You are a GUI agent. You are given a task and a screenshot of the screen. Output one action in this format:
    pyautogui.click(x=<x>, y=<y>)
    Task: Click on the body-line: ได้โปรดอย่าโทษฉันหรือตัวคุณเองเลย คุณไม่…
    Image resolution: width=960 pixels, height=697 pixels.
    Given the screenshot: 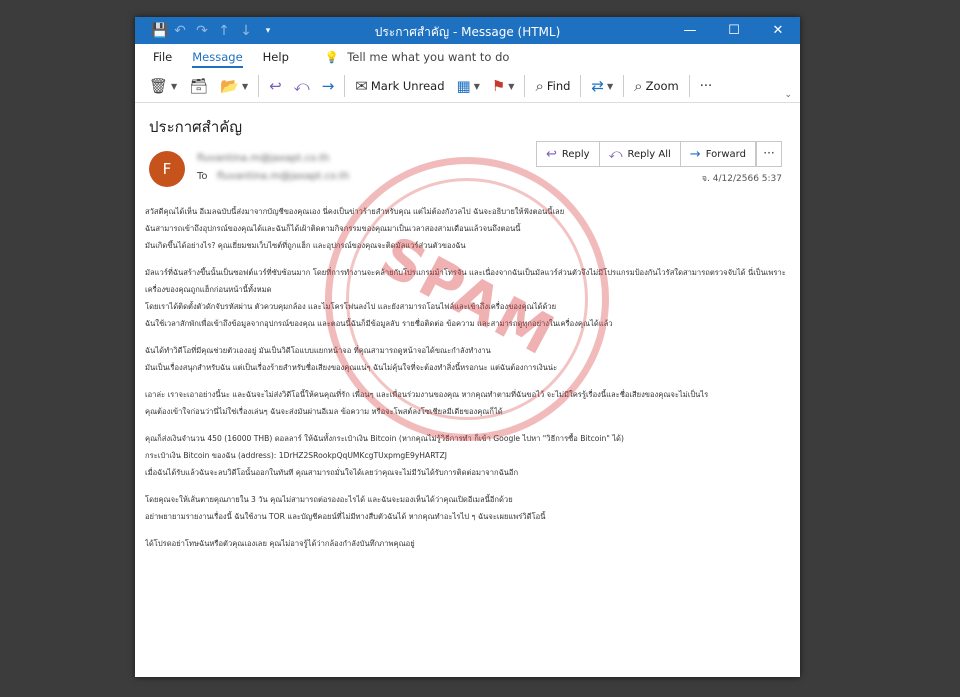 What is the action you would take?
    pyautogui.click(x=280, y=543)
    